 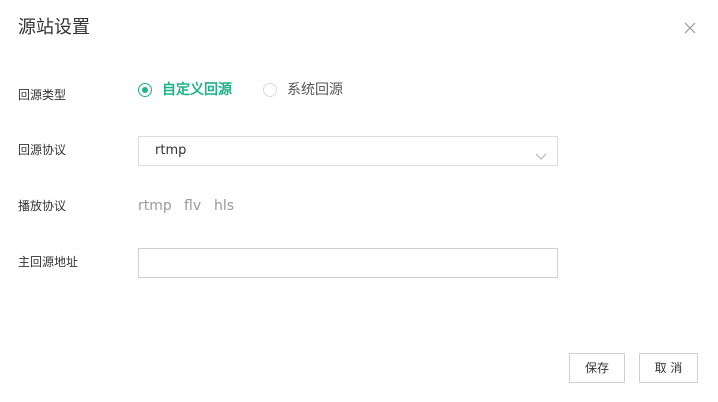 What do you see at coordinates (597, 368) in the screenshot?
I see `save-button: 保存` at bounding box center [597, 368].